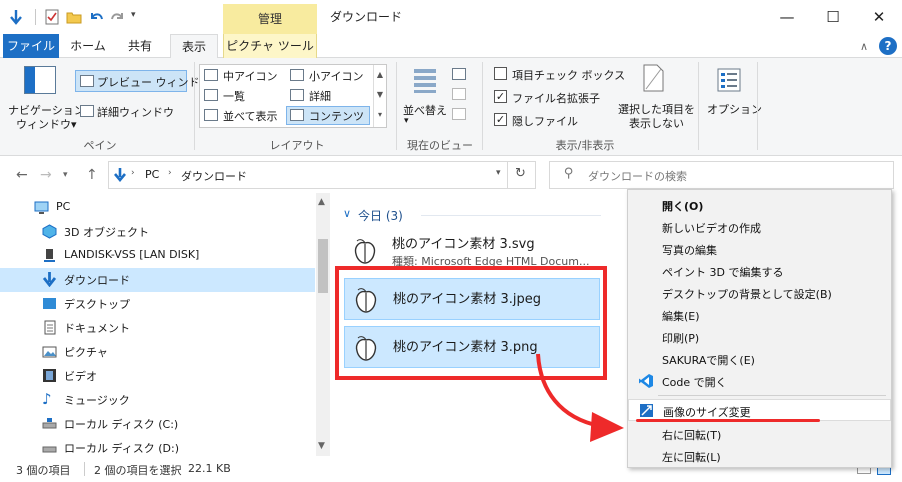 The image size is (902, 482). Describe the element at coordinates (500, 119) in the screenshot. I see `hidden-items-checkbox: ✓` at that location.